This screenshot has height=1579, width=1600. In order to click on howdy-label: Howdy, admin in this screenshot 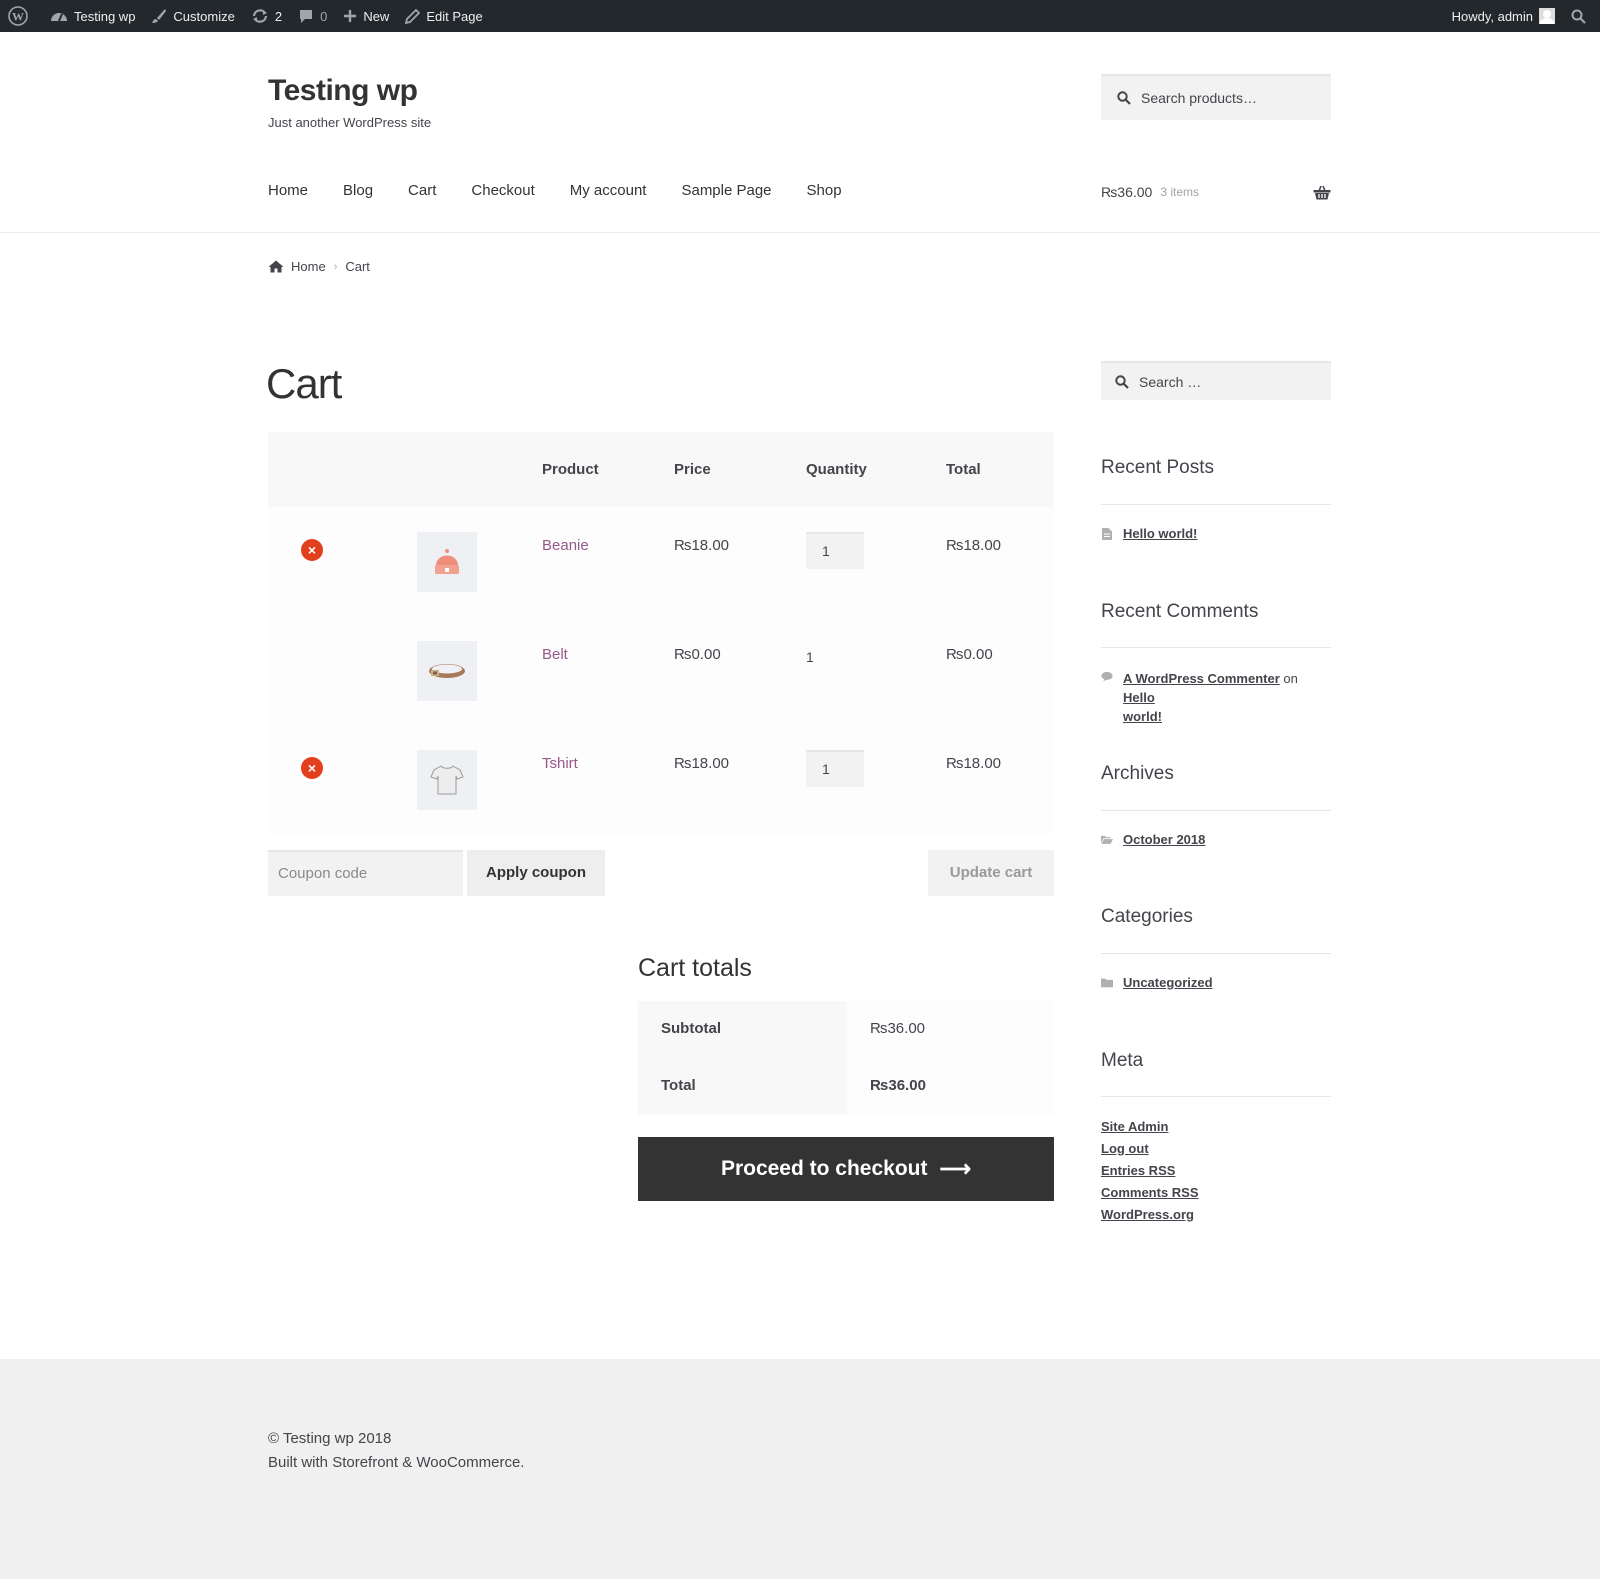, I will do `click(1492, 16)`.